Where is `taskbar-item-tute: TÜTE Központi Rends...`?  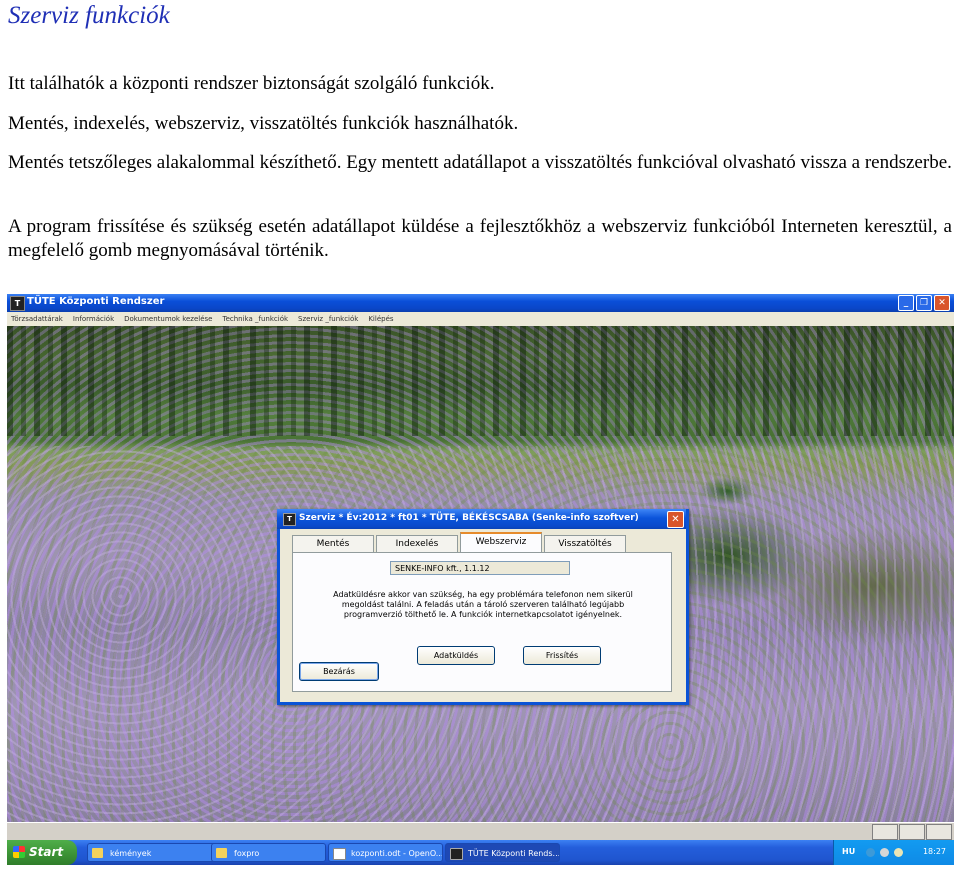 taskbar-item-tute: TÜTE Központi Rends... is located at coordinates (502, 852).